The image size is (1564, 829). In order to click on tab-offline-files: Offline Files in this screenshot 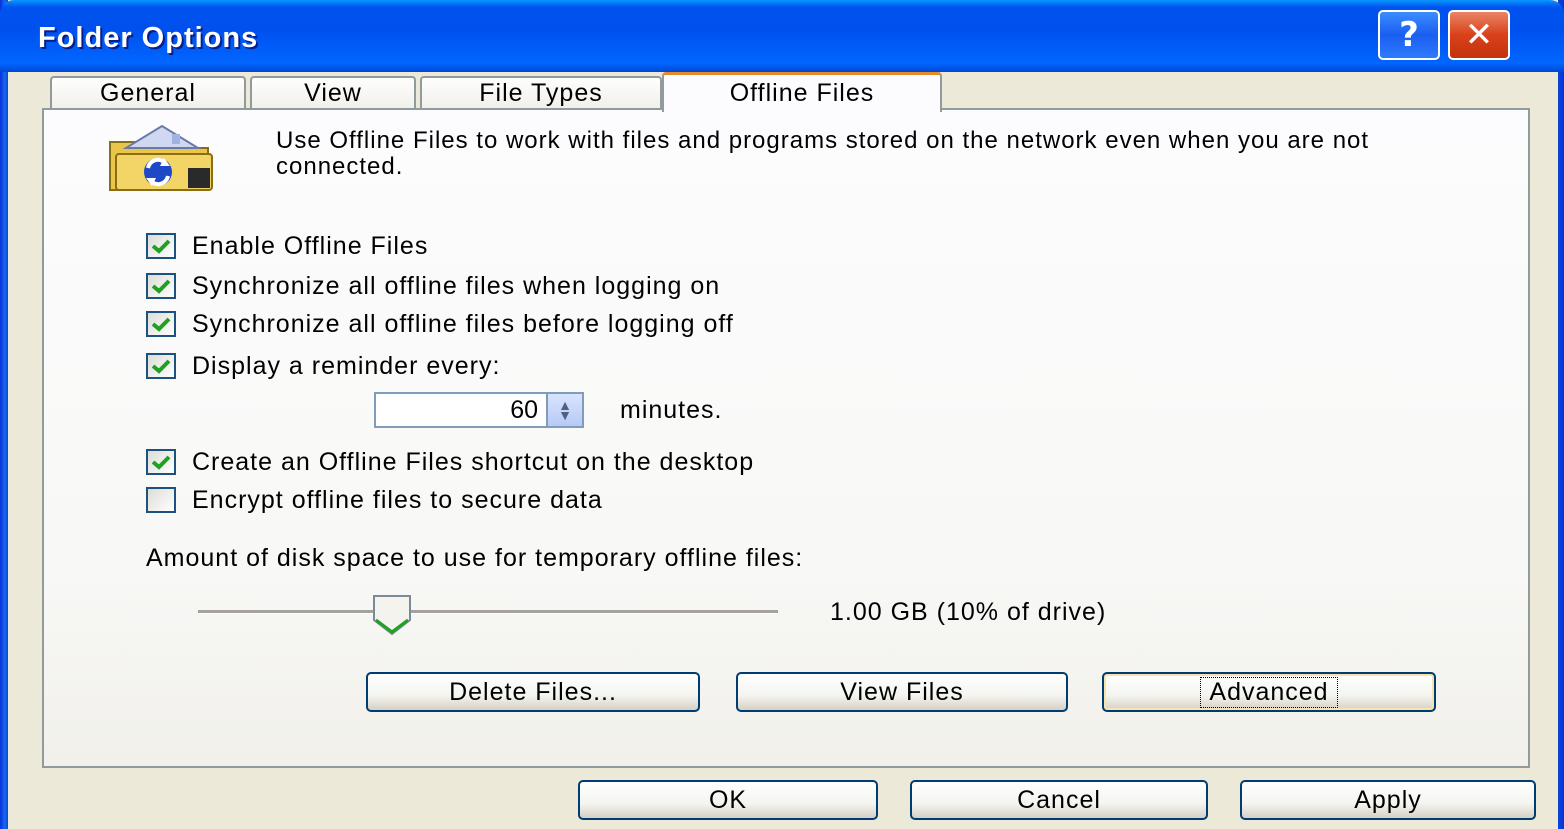, I will do `click(802, 92)`.